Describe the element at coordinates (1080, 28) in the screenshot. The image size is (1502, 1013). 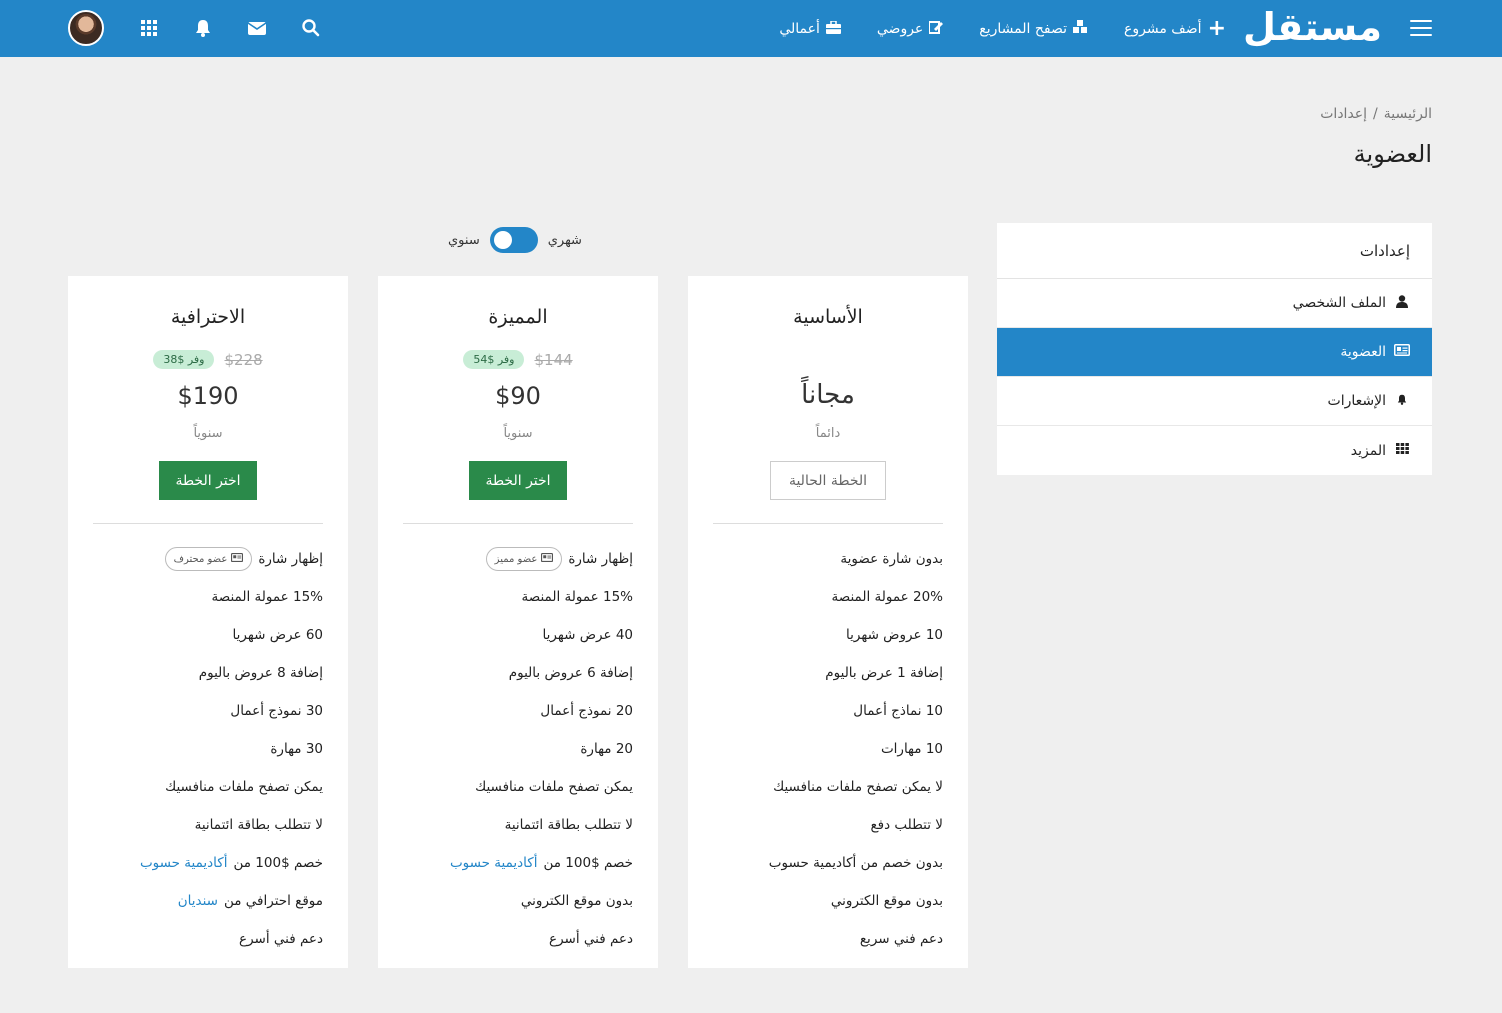
I see `cubes-icon` at that location.